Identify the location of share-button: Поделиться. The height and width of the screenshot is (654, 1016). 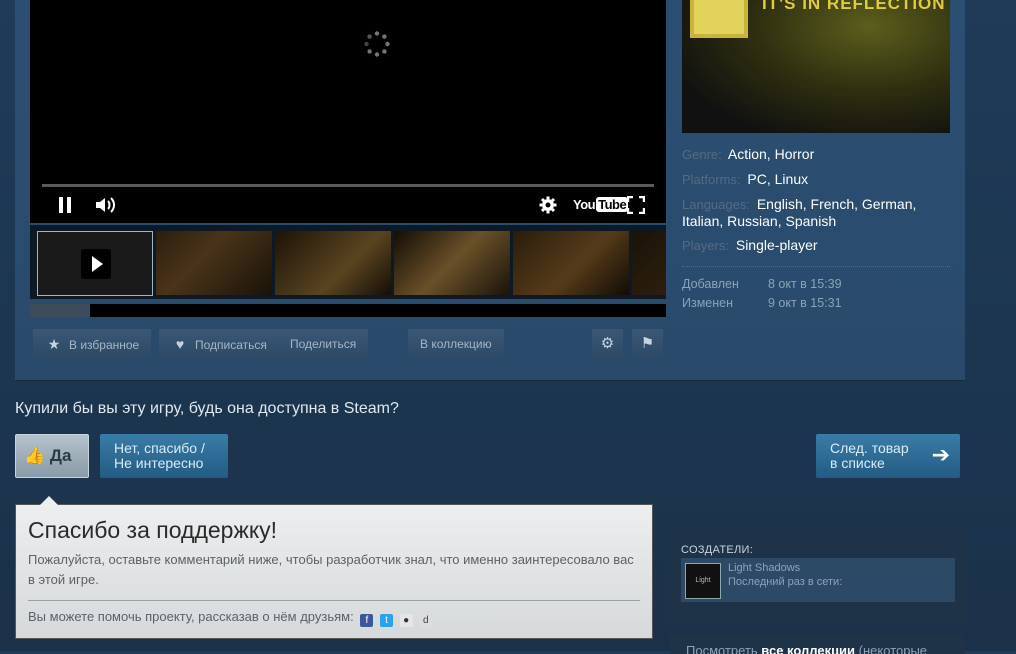
(323, 344).